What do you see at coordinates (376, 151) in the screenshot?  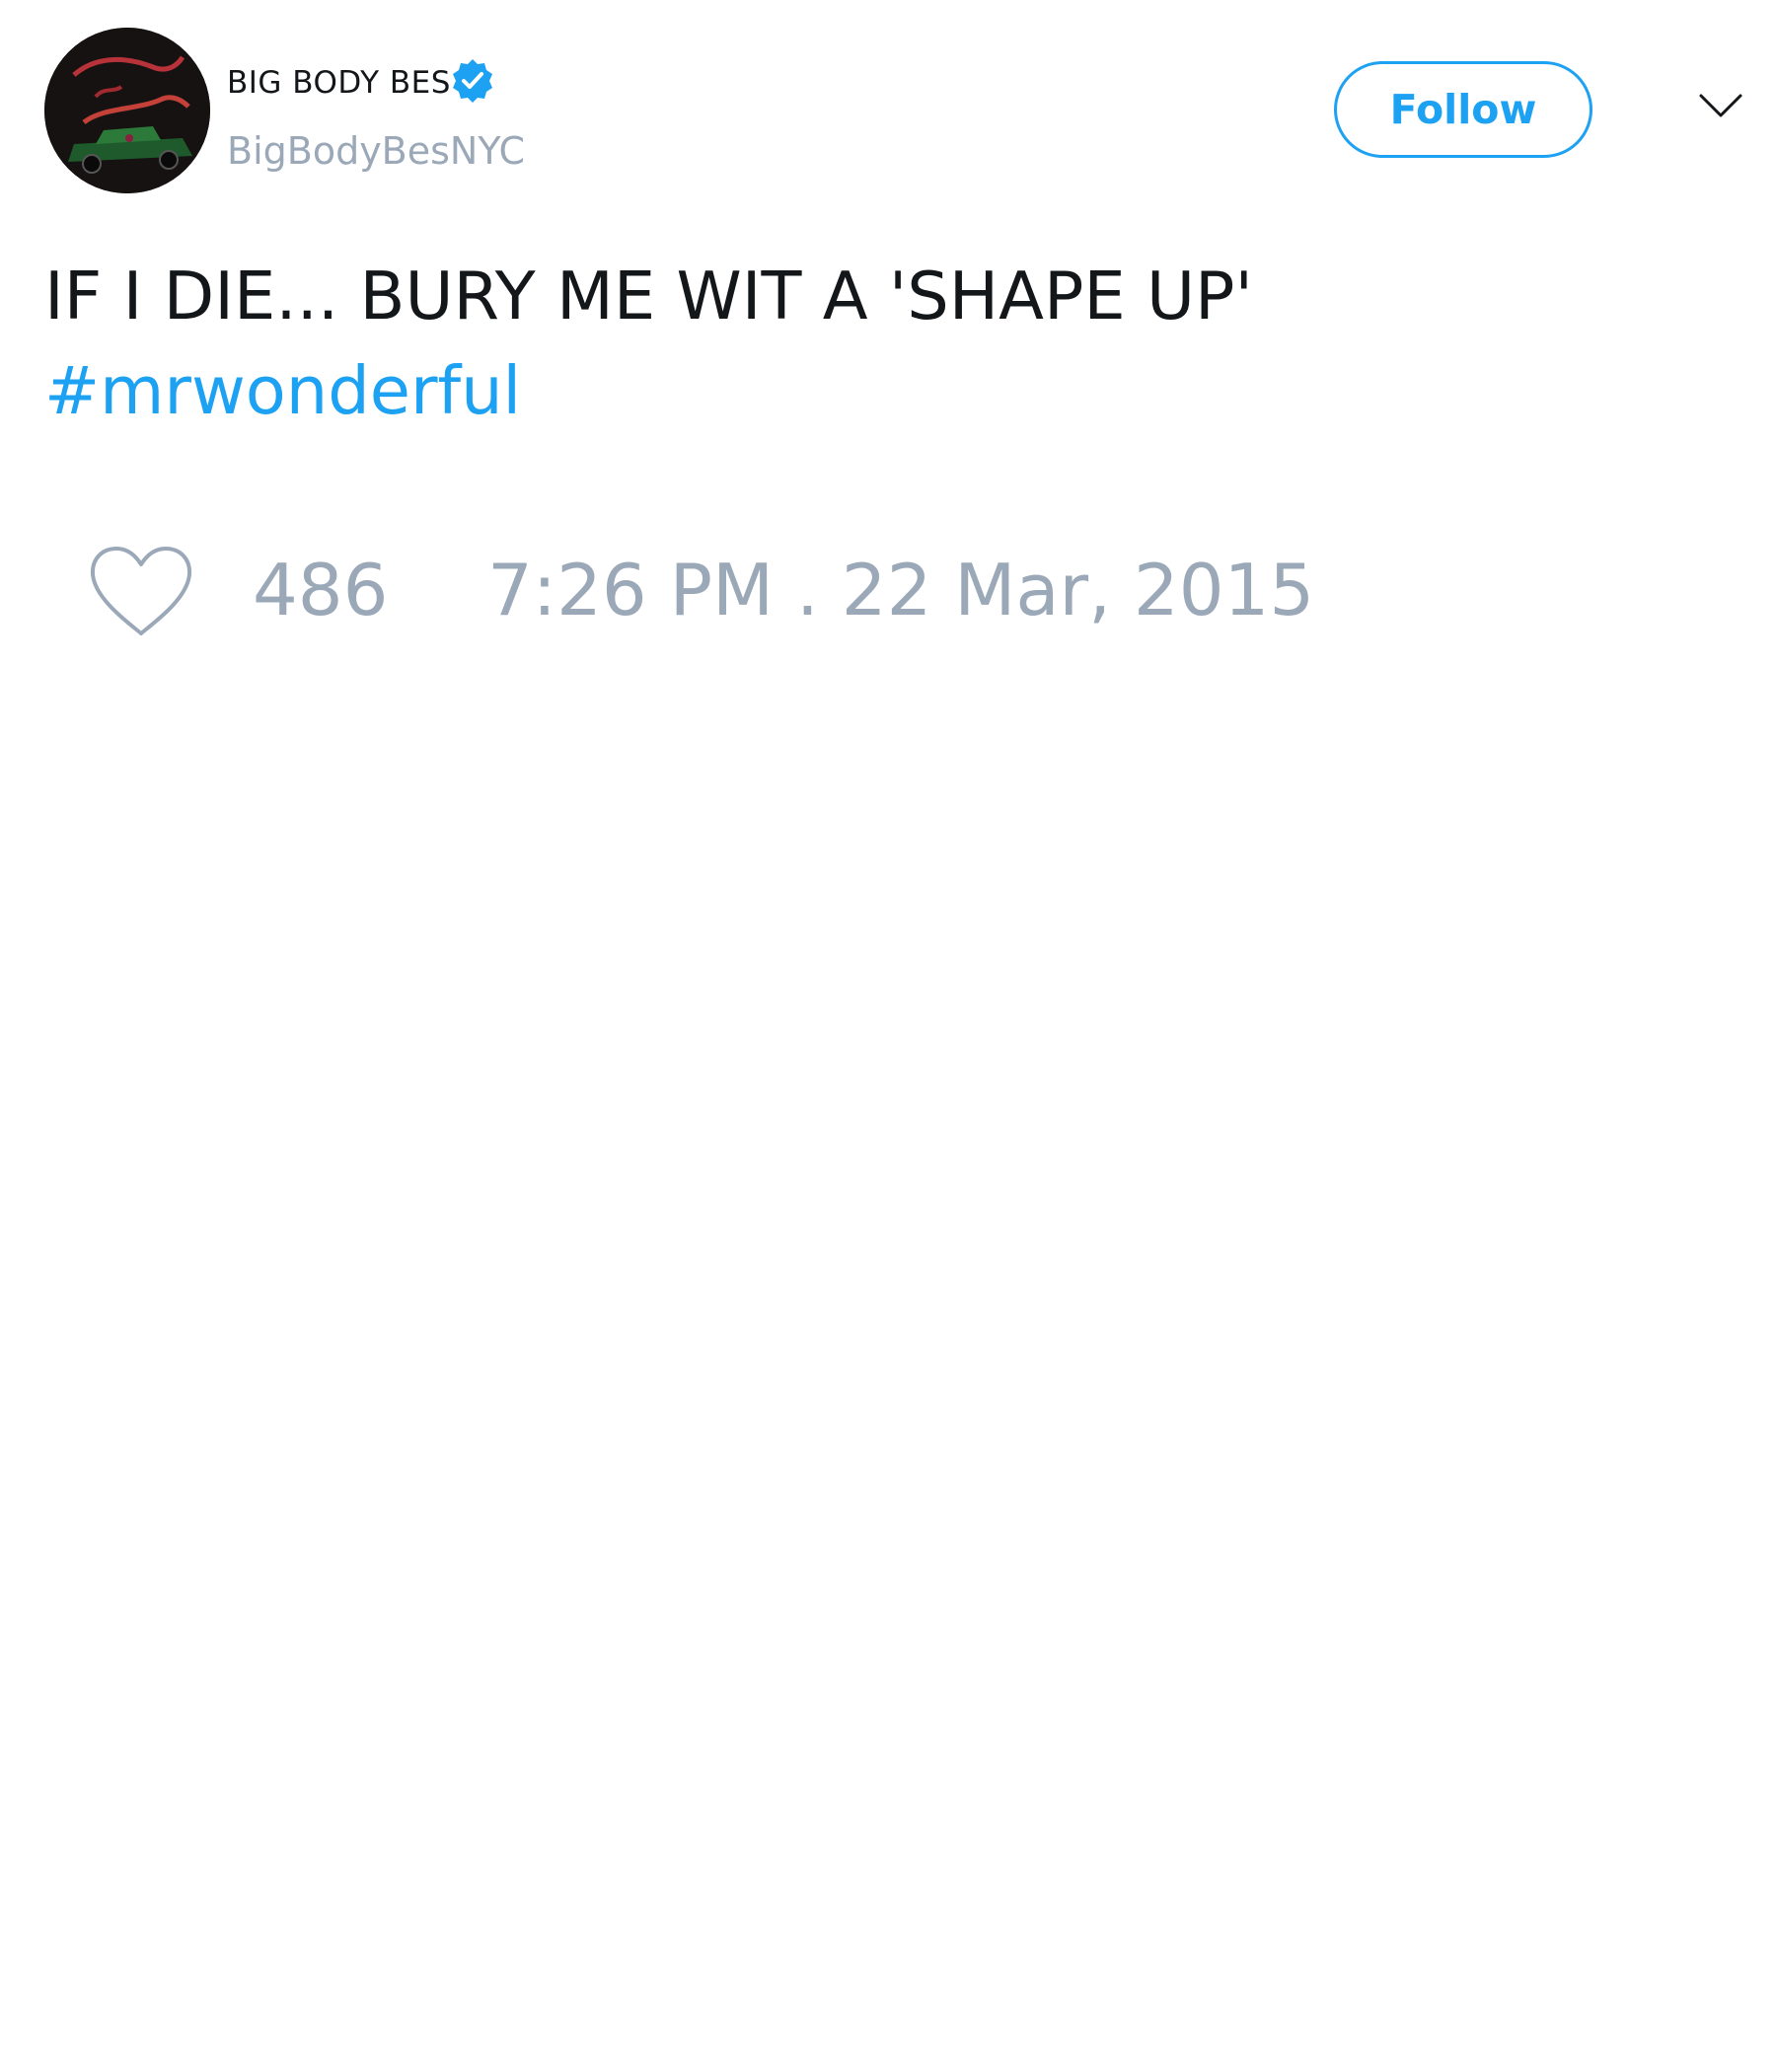 I see `user-handle: BigBodyBesNYC` at bounding box center [376, 151].